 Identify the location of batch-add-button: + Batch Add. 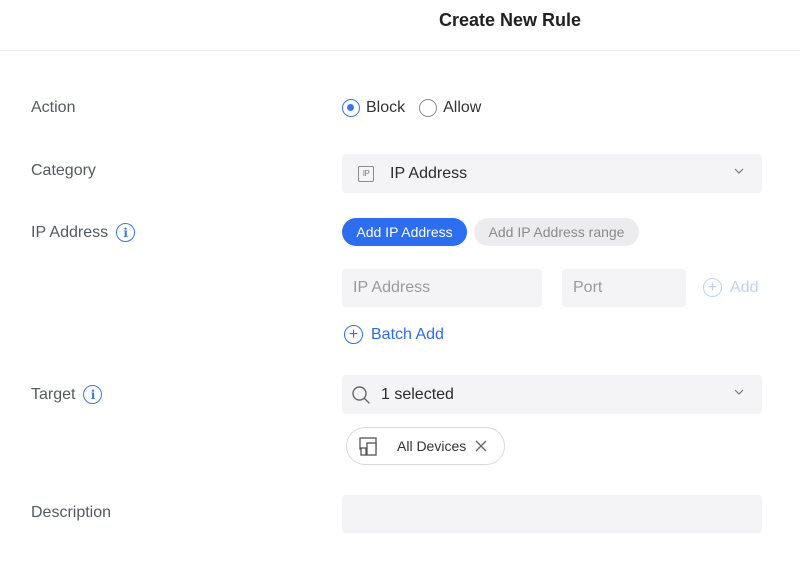
(394, 334).